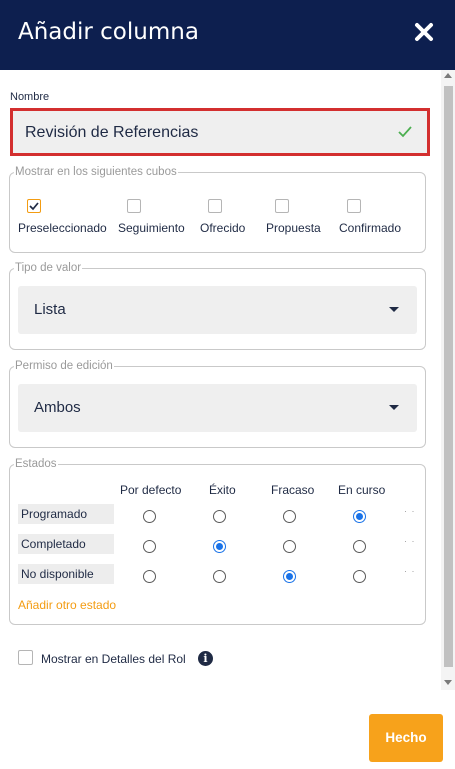 Image resolution: width=455 pixels, height=769 pixels. What do you see at coordinates (293, 228) in the screenshot?
I see `cube-label: Propuesta` at bounding box center [293, 228].